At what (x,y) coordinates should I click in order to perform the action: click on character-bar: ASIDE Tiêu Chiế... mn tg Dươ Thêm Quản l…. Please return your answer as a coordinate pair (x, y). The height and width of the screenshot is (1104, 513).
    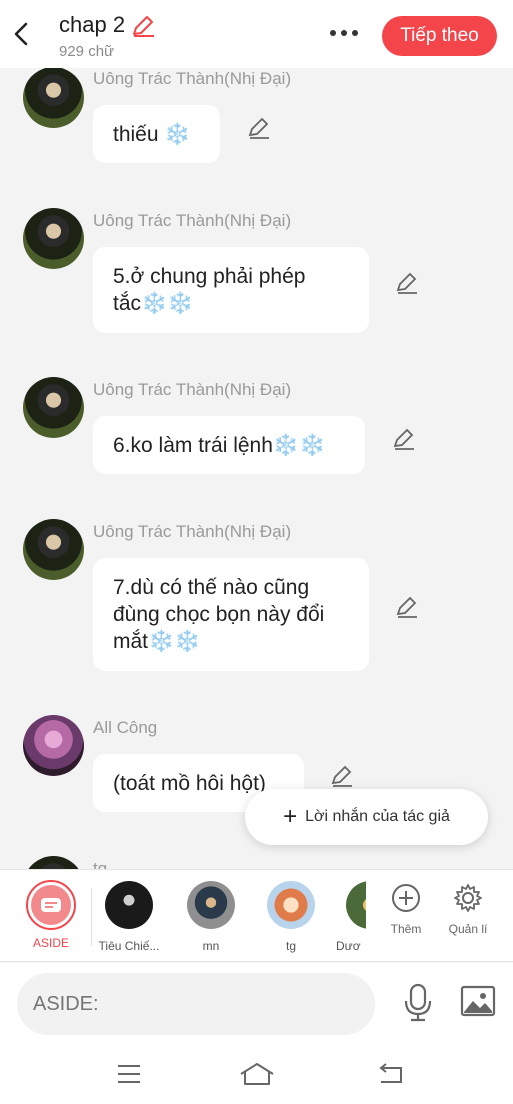
    Looking at the image, I should click on (256, 915).